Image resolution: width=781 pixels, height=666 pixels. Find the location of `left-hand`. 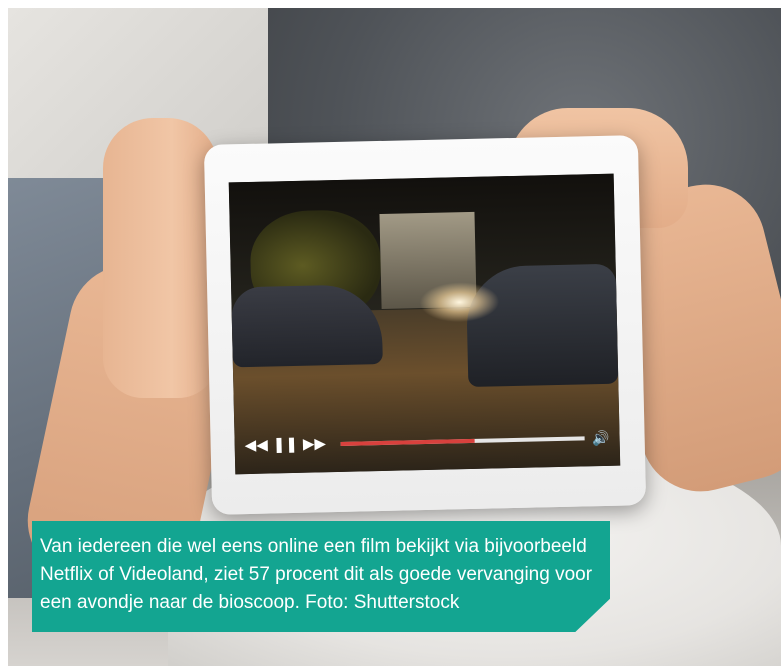

left-hand is located at coordinates (160, 258).